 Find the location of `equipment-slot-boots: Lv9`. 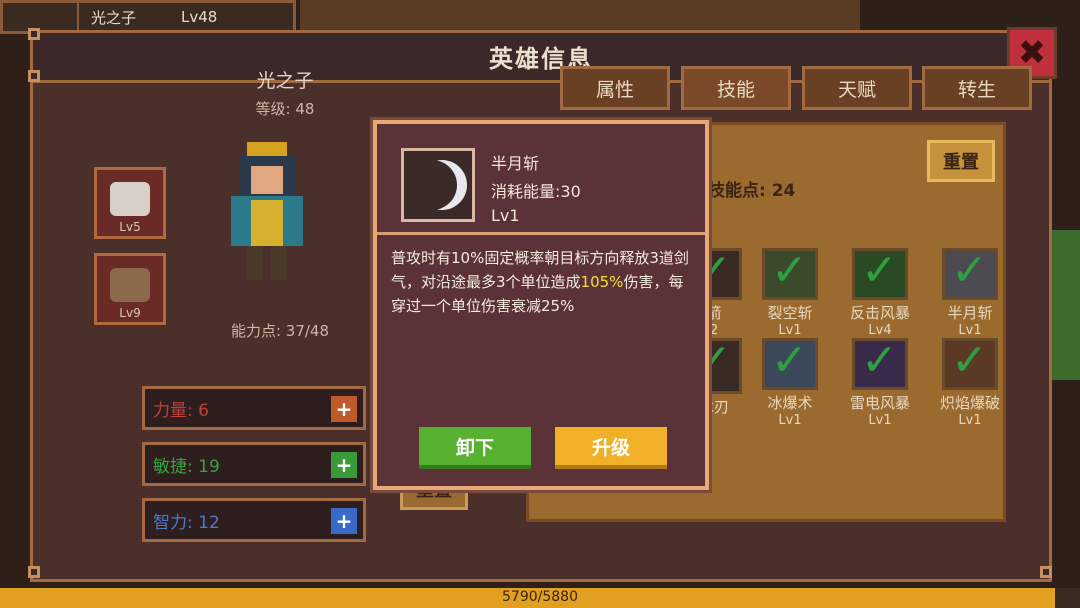

equipment-slot-boots: Lv9 is located at coordinates (130, 289).